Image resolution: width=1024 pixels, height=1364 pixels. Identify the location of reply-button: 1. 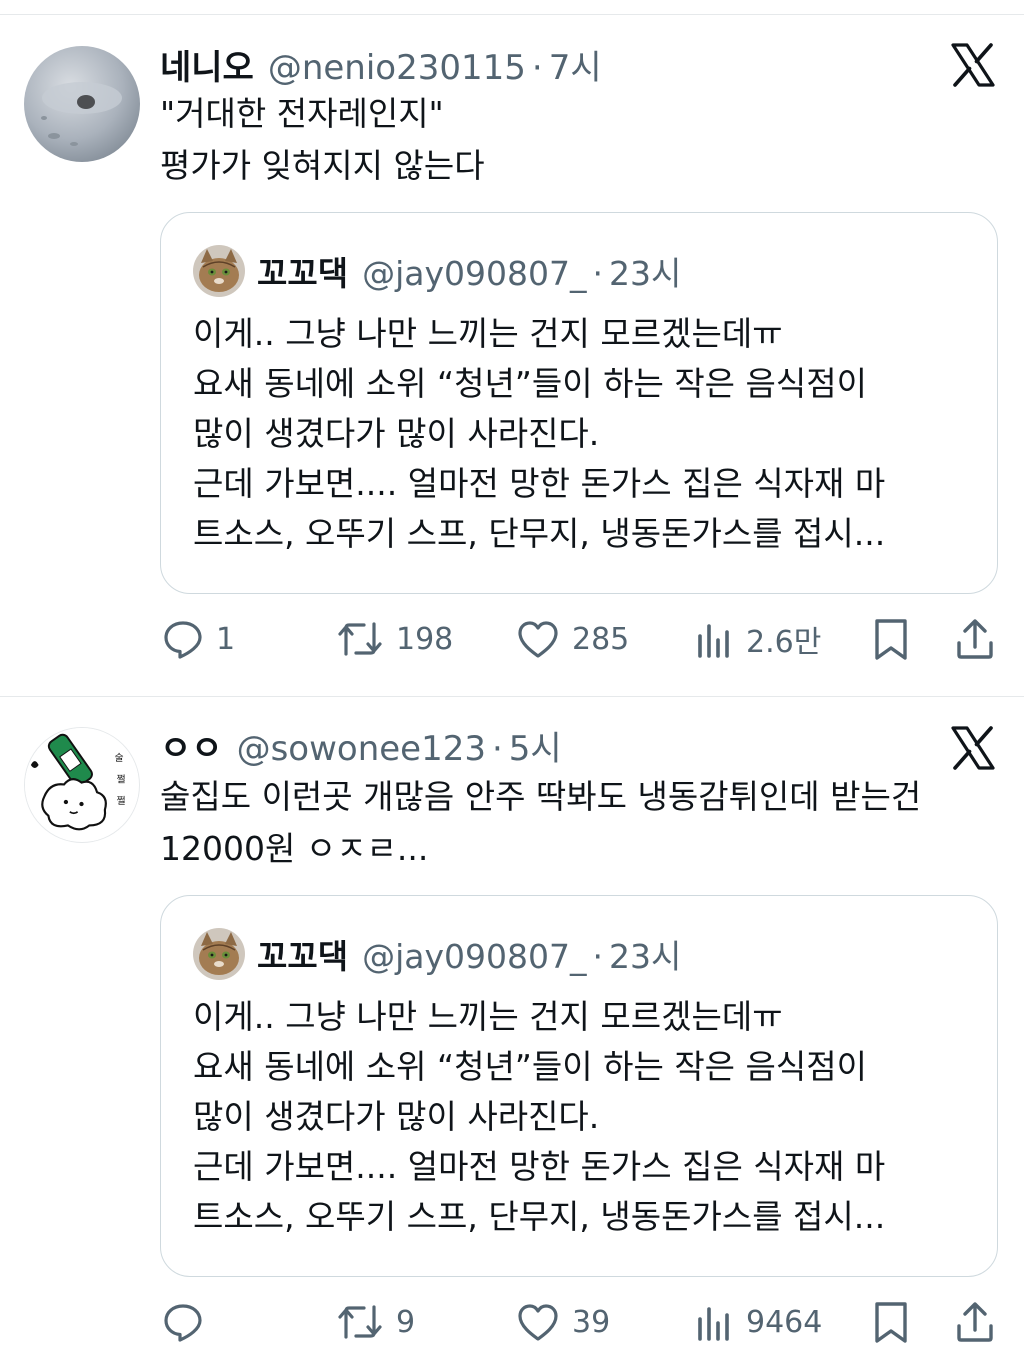
(198, 639).